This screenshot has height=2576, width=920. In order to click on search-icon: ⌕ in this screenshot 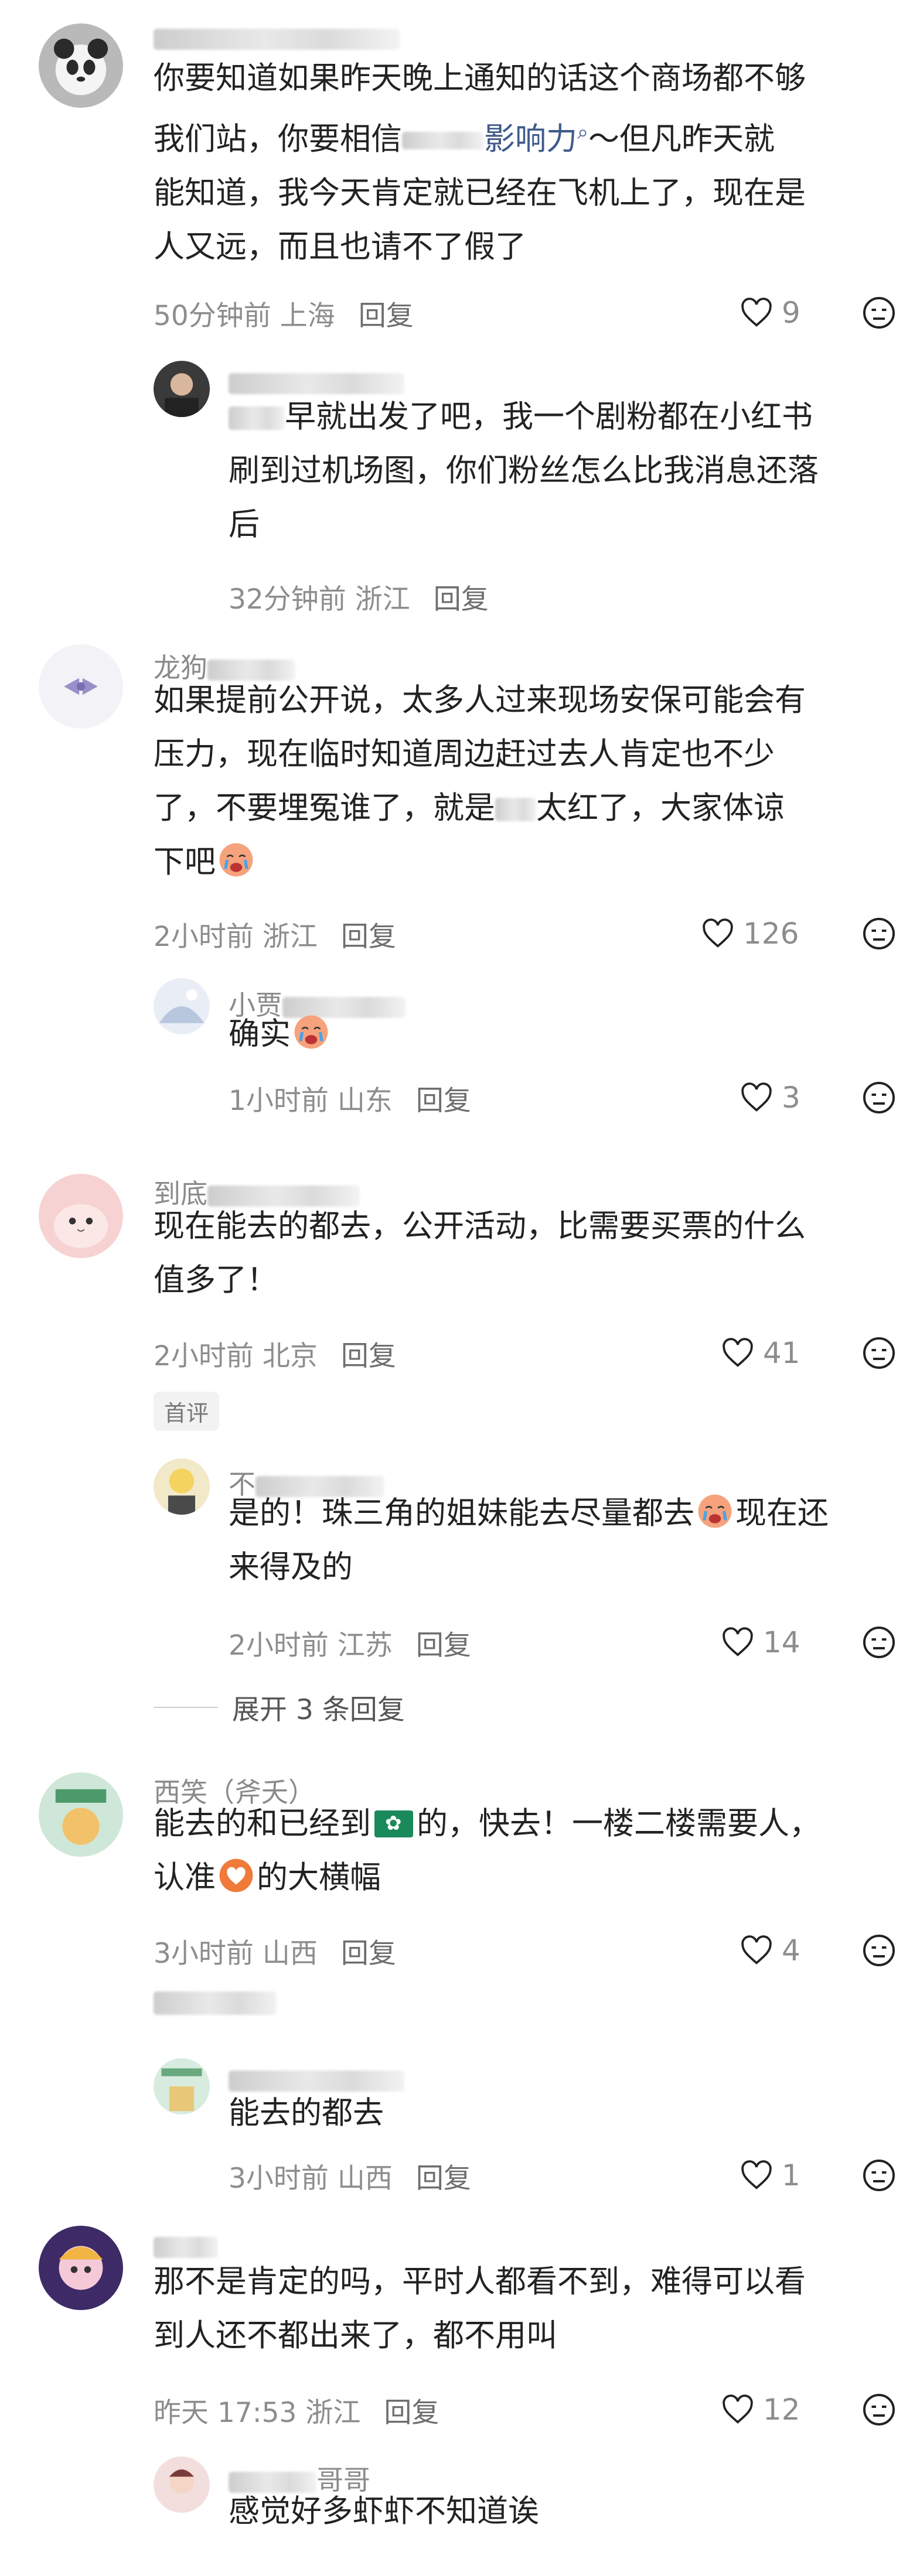, I will do `click(582, 132)`.